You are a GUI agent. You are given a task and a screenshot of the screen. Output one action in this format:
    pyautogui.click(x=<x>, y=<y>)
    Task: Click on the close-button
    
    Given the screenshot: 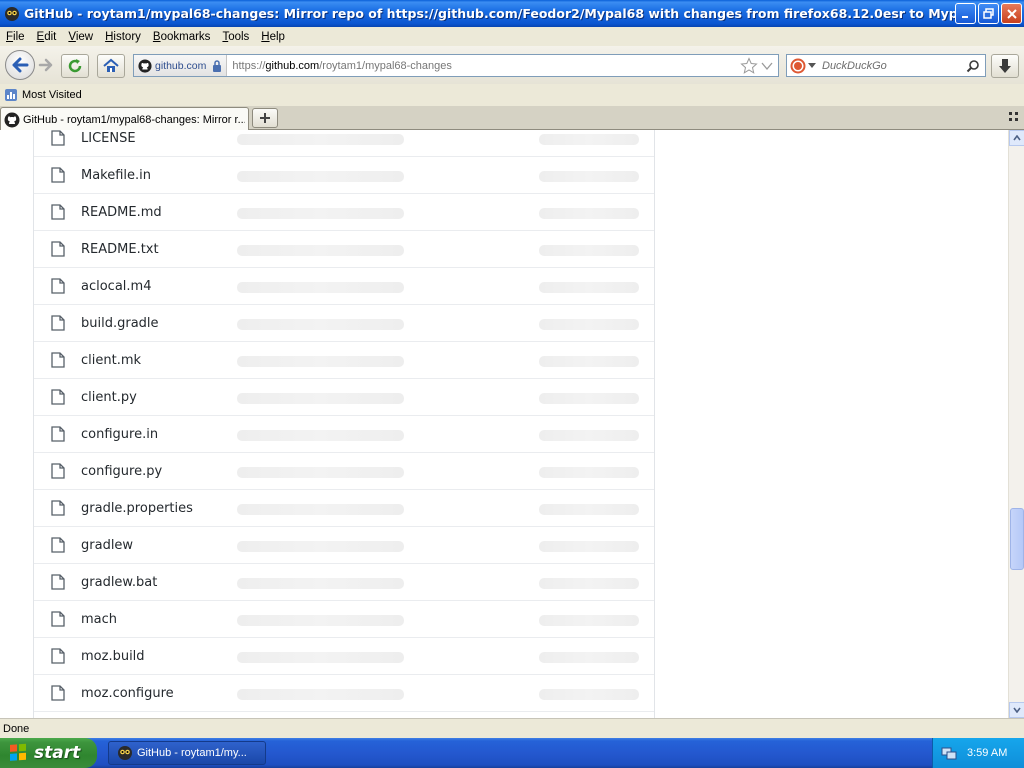 What is the action you would take?
    pyautogui.click(x=1011, y=13)
    